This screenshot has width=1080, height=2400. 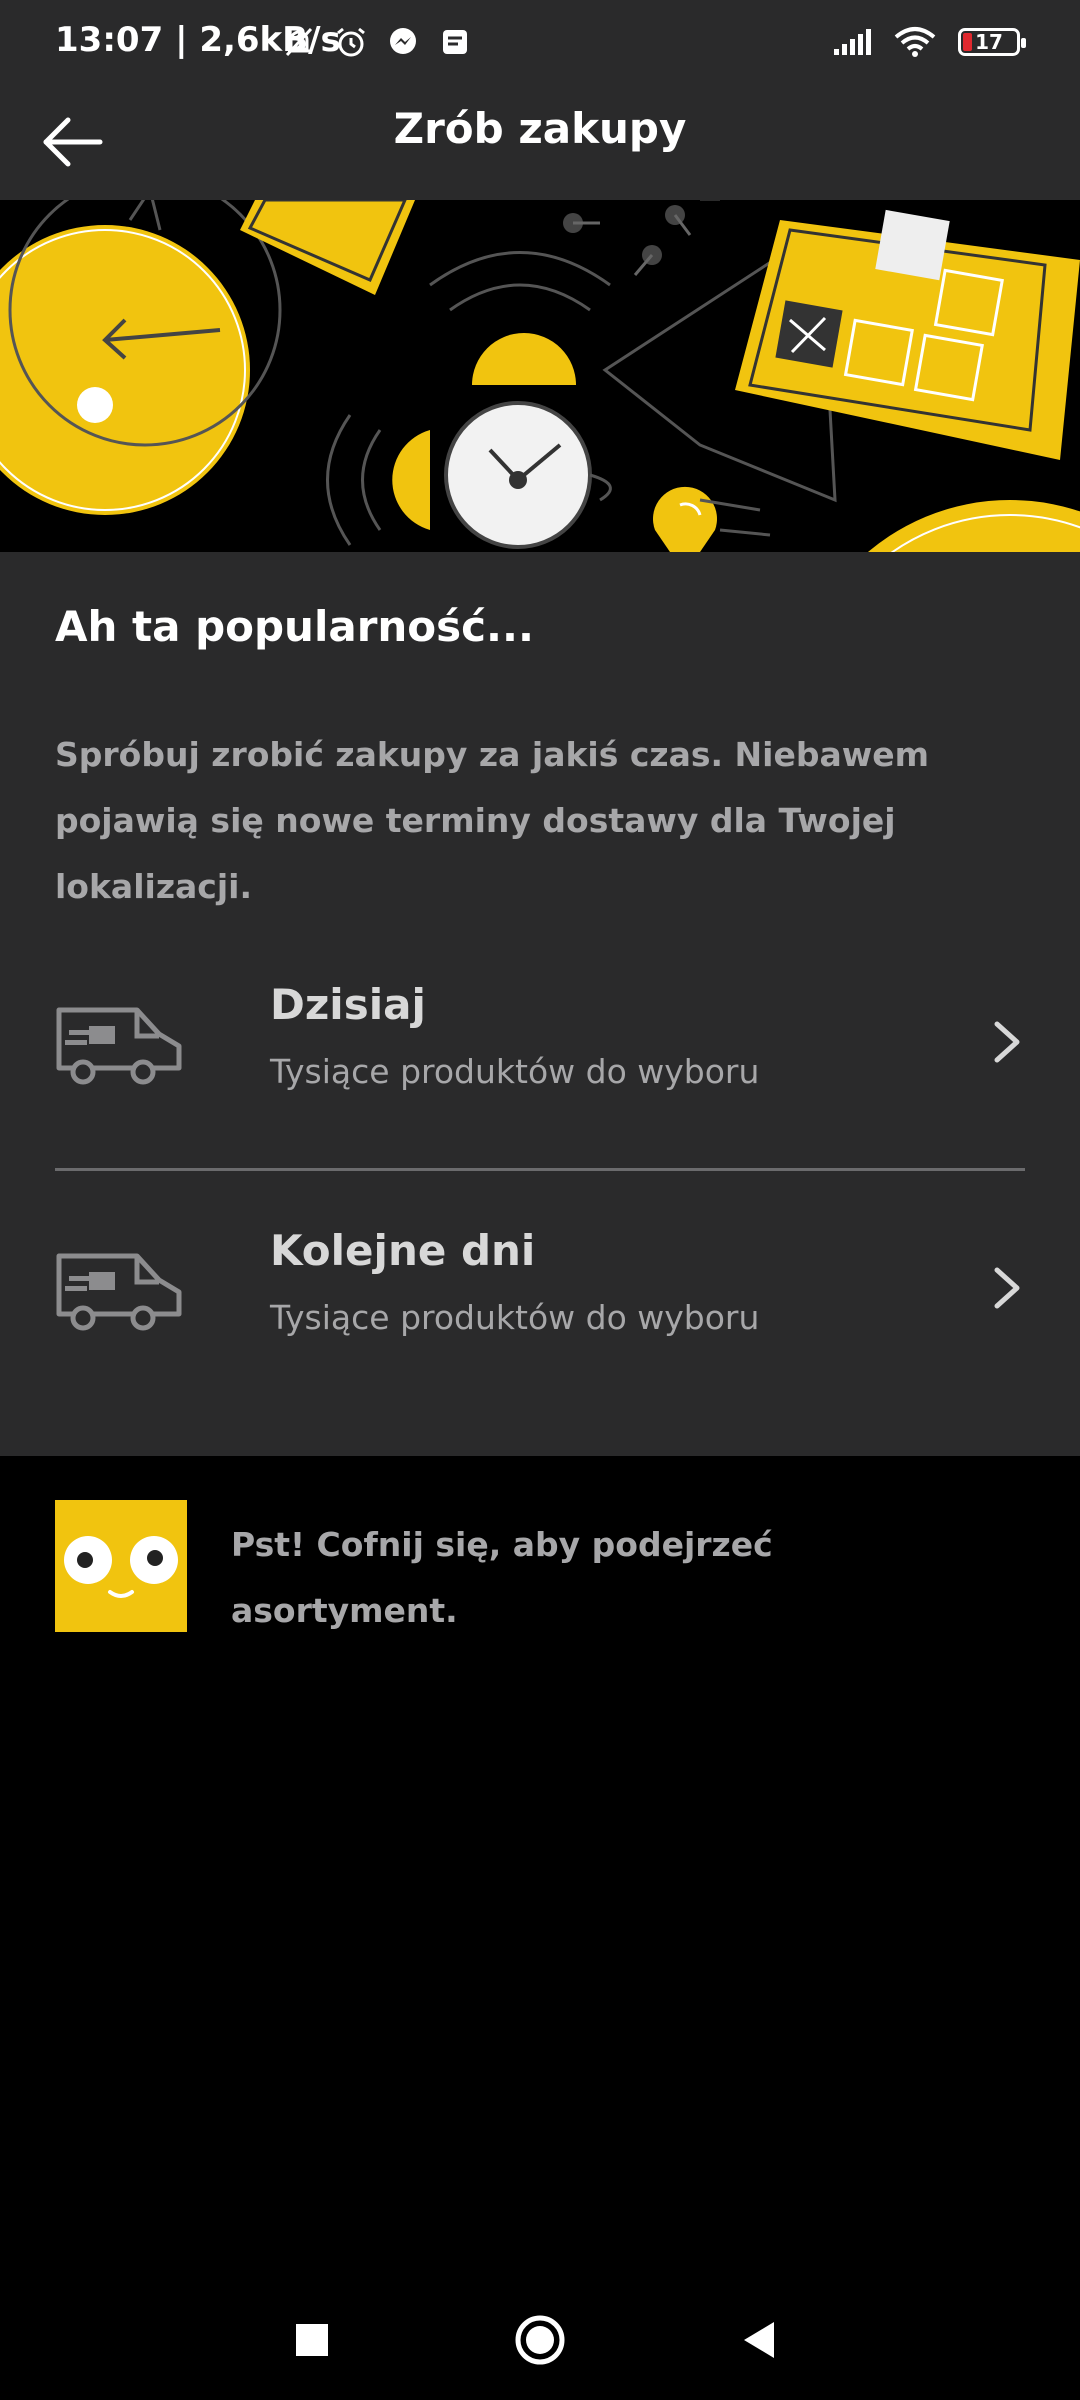 What do you see at coordinates (852, 42) in the screenshot?
I see `signal-icon` at bounding box center [852, 42].